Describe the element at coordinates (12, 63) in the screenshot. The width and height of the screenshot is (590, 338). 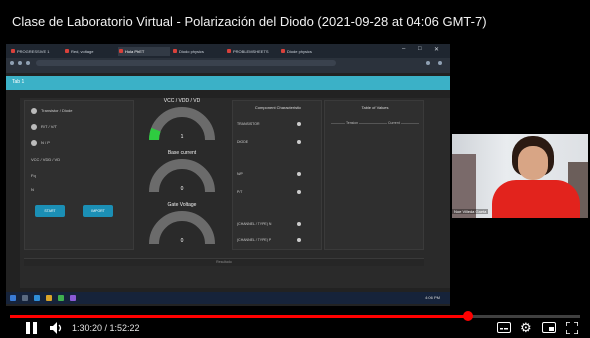
I see `back-icon` at that location.